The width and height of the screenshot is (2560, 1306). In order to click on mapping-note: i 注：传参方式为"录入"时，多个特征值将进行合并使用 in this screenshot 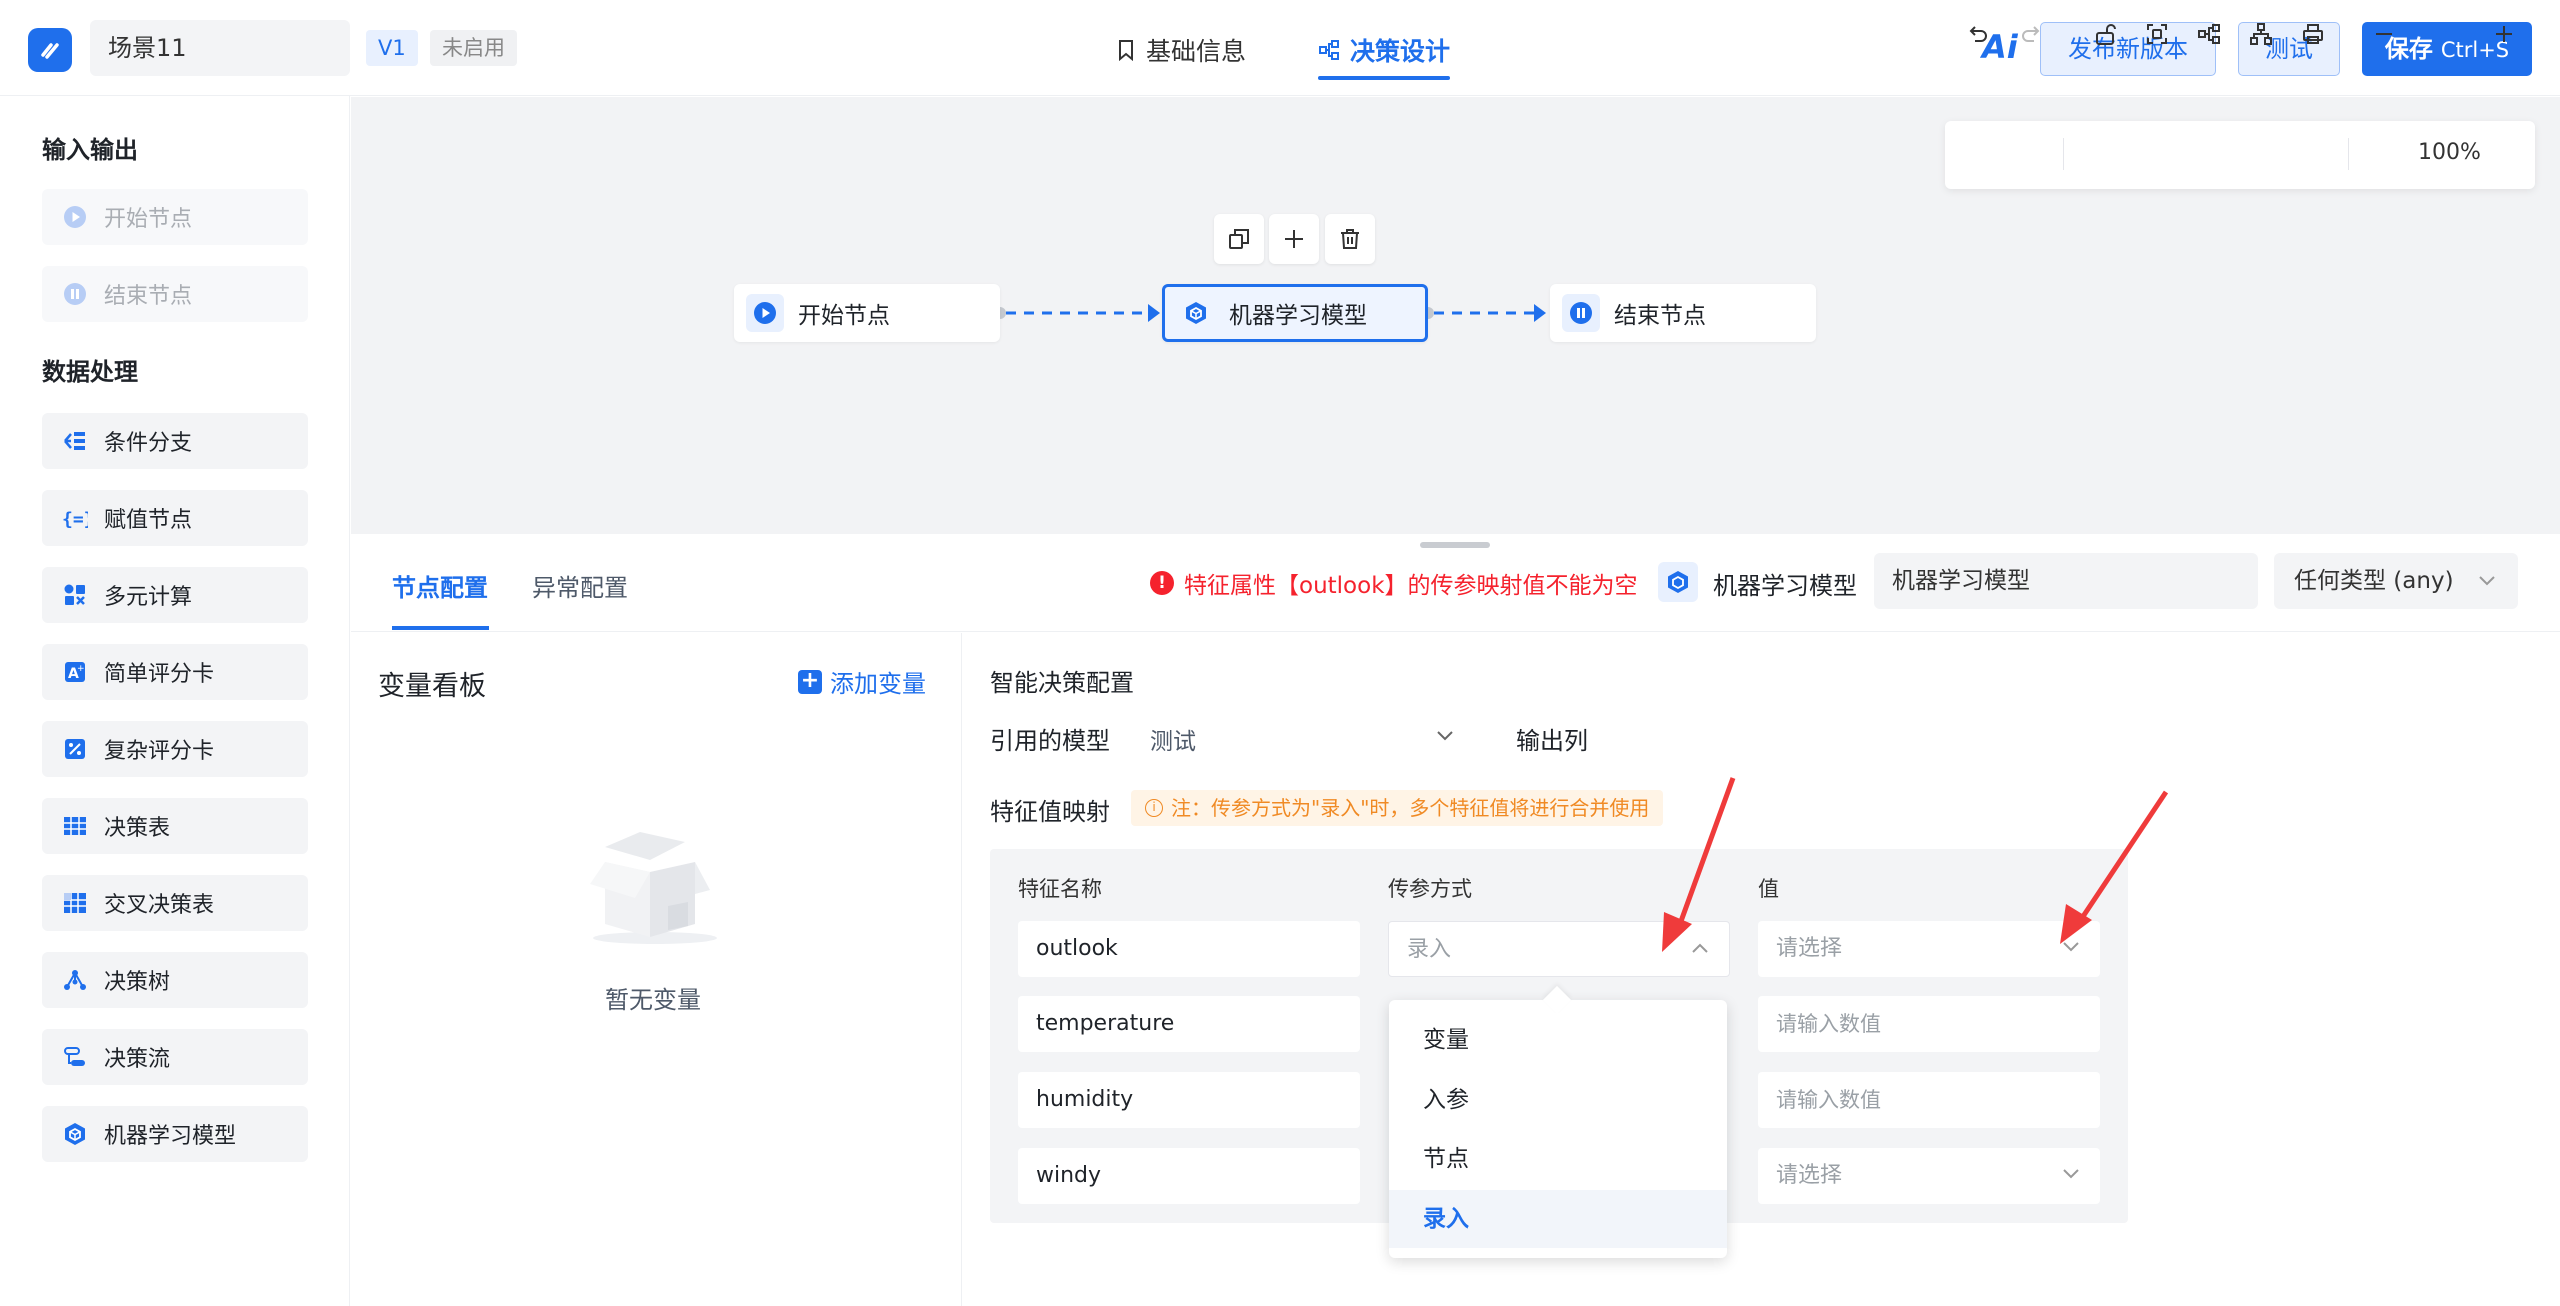, I will do `click(1397, 808)`.